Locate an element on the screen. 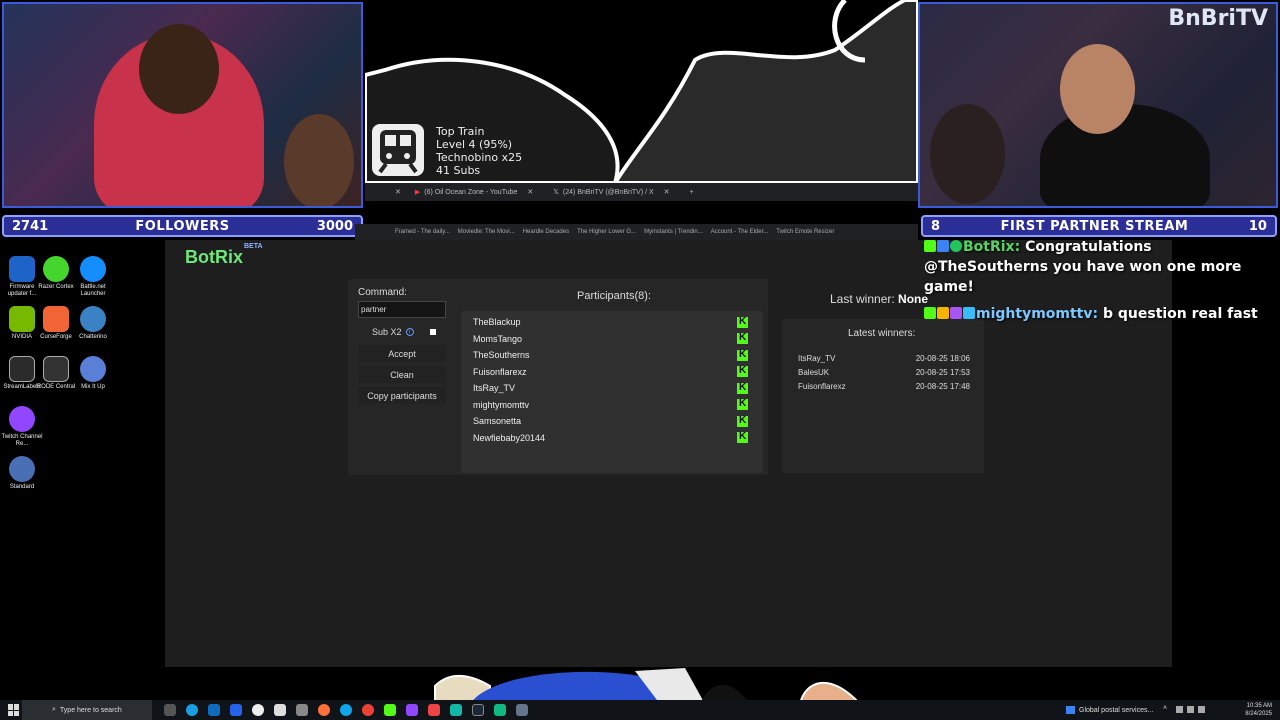 This screenshot has height=720, width=1280. copy-participants-button: Copy participants is located at coordinates (402, 395).